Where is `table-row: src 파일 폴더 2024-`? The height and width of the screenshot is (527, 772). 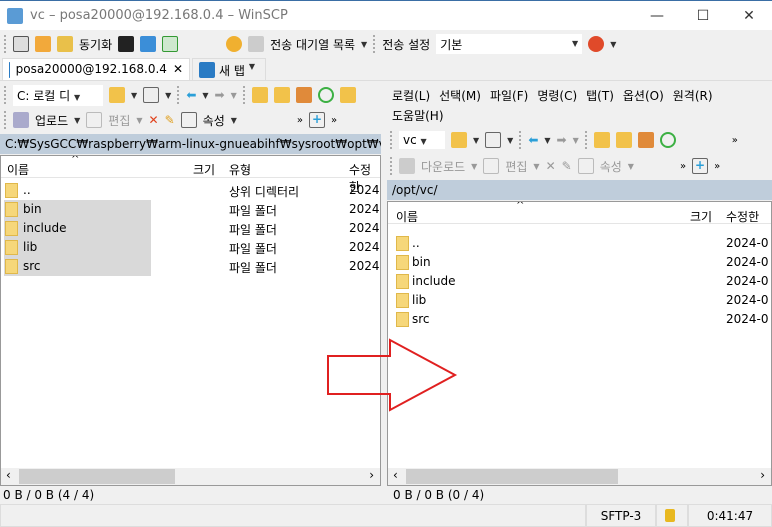
table-row: src 파일 폴더 2024- is located at coordinates (190, 266).